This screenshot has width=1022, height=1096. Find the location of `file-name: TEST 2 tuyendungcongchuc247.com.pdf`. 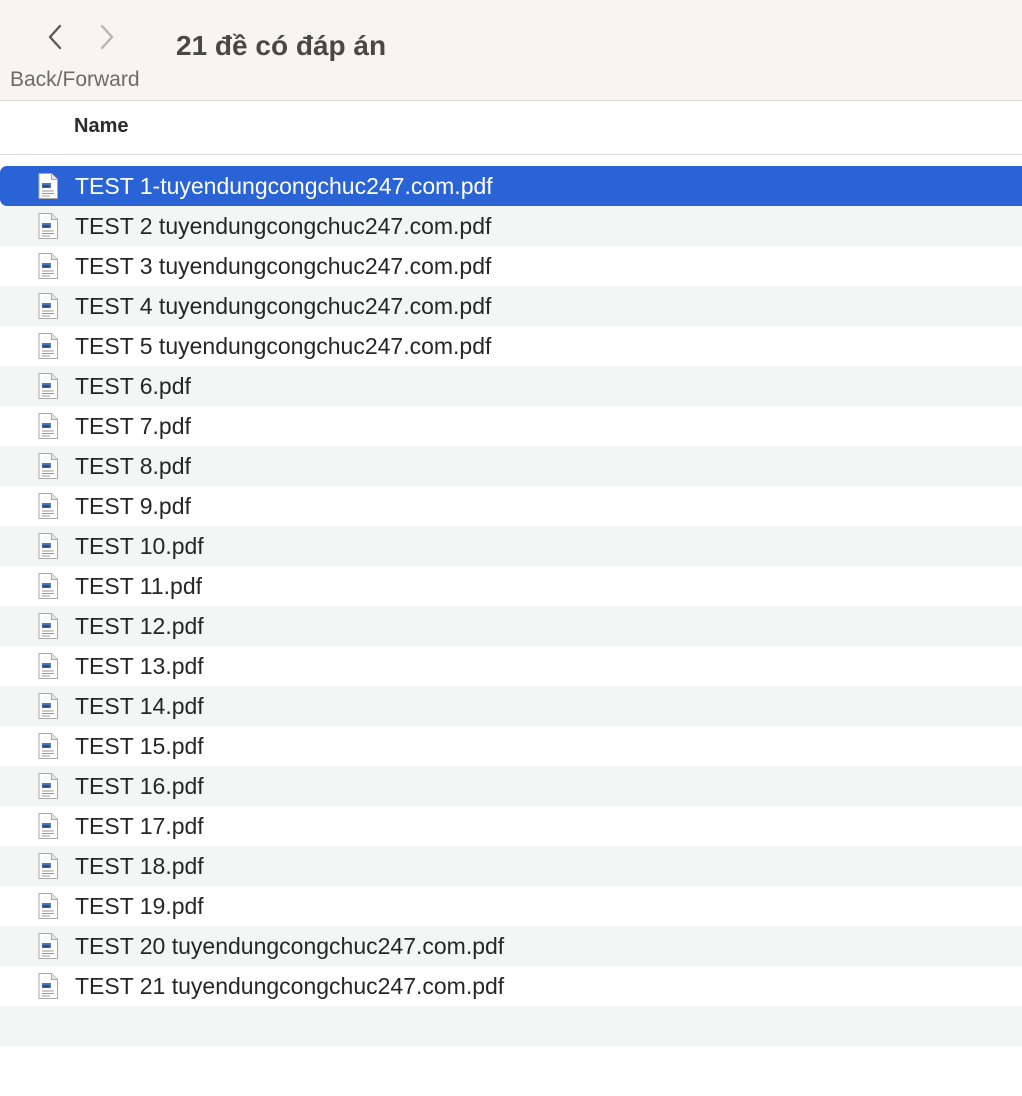

file-name: TEST 2 tuyendungcongchuc247.com.pdf is located at coordinates (283, 226).